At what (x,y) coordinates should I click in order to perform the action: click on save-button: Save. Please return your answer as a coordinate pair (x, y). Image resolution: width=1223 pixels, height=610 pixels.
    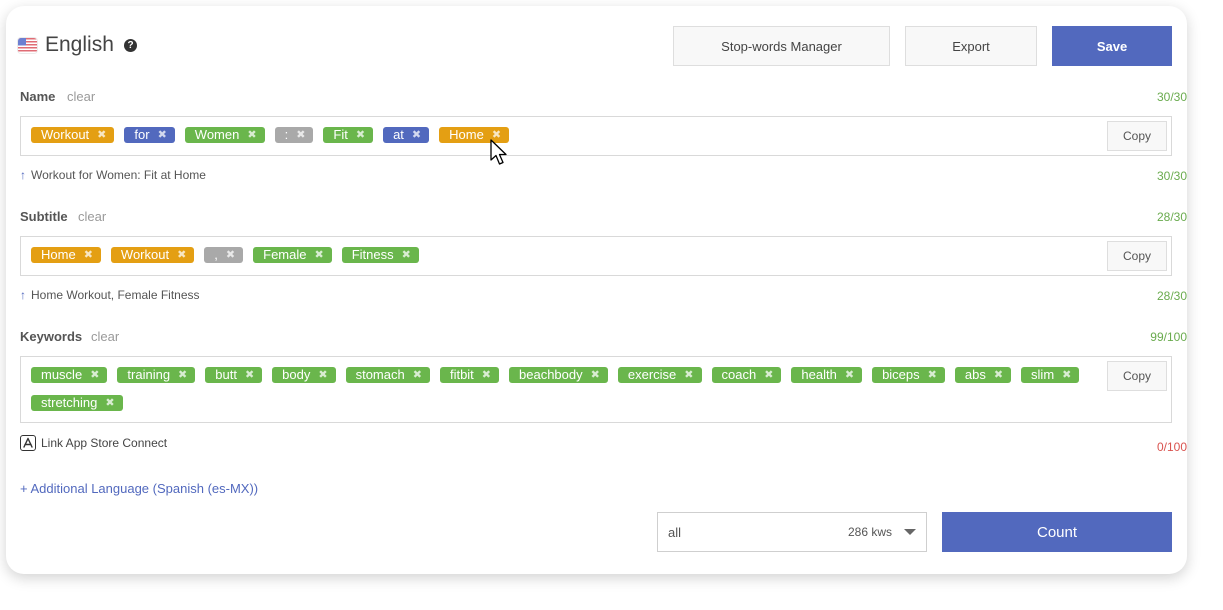
    Looking at the image, I should click on (1112, 46).